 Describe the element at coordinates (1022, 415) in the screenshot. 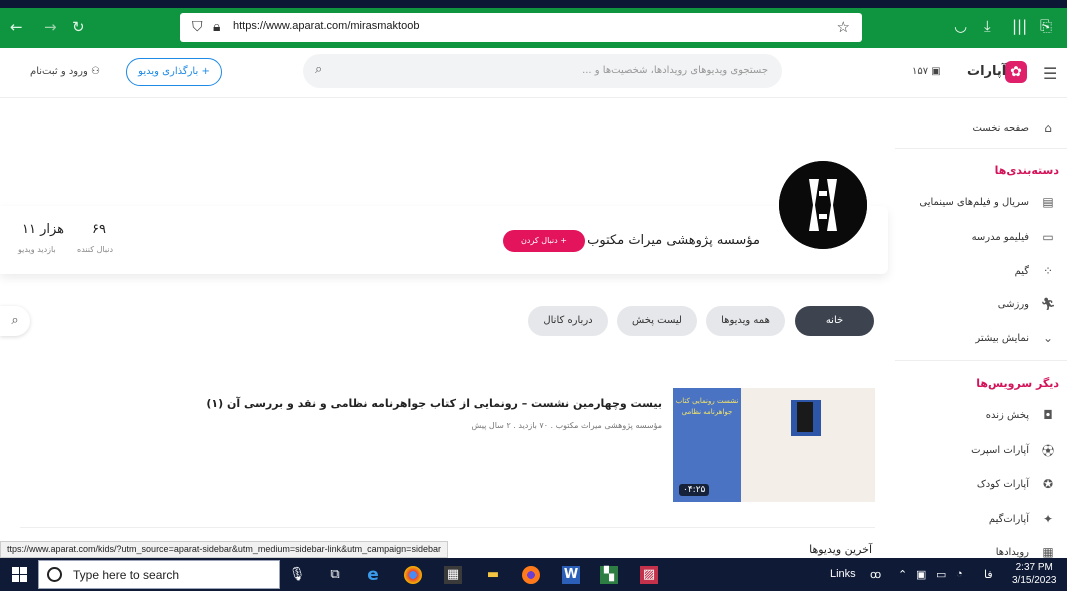

I see `sidebar-item-live: ◘ پخش زنده` at that location.